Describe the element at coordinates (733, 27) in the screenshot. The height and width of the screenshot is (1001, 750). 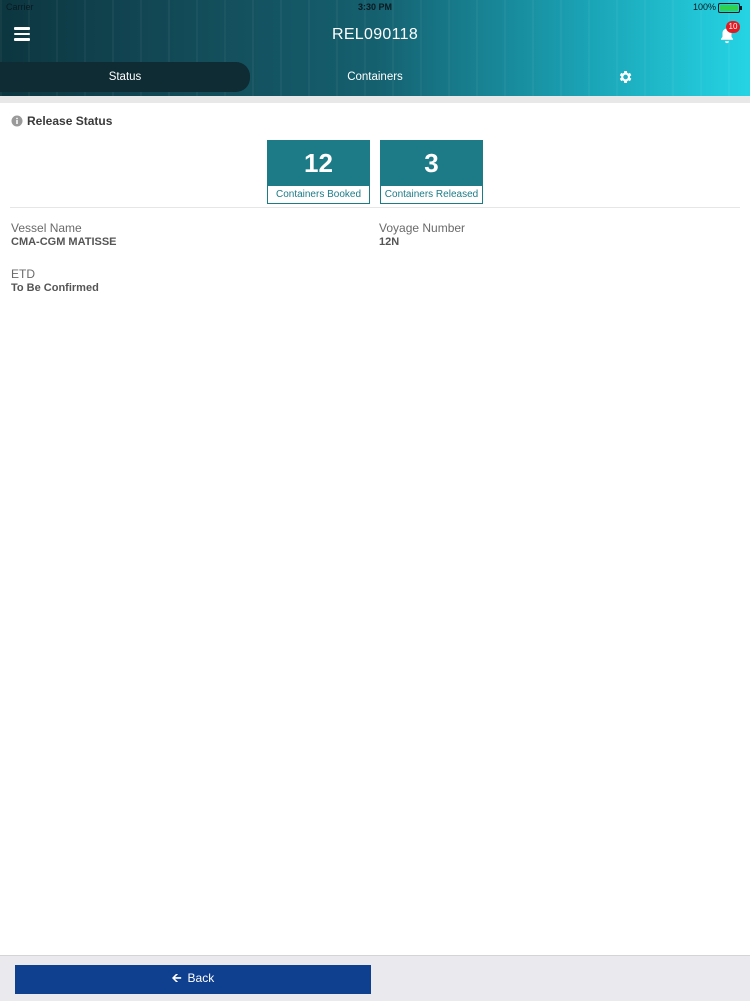
I see `notification-badge: 10` at that location.